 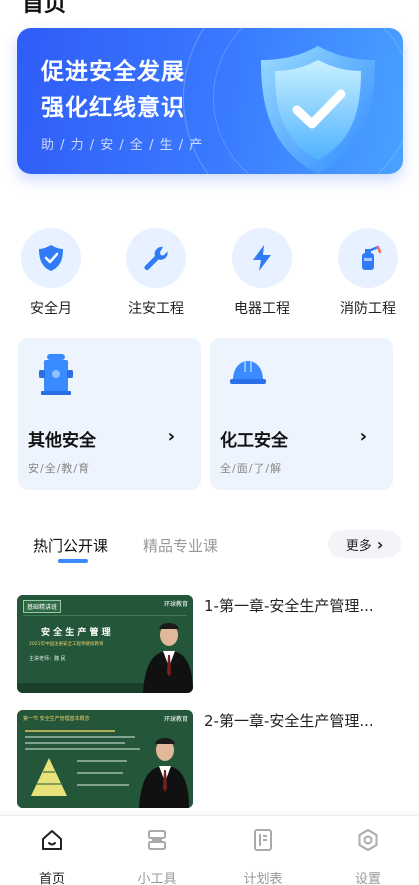 What do you see at coordinates (66, 644) in the screenshot?
I see `thumb-sub: 2021年中国注册安全工程师继续教育` at bounding box center [66, 644].